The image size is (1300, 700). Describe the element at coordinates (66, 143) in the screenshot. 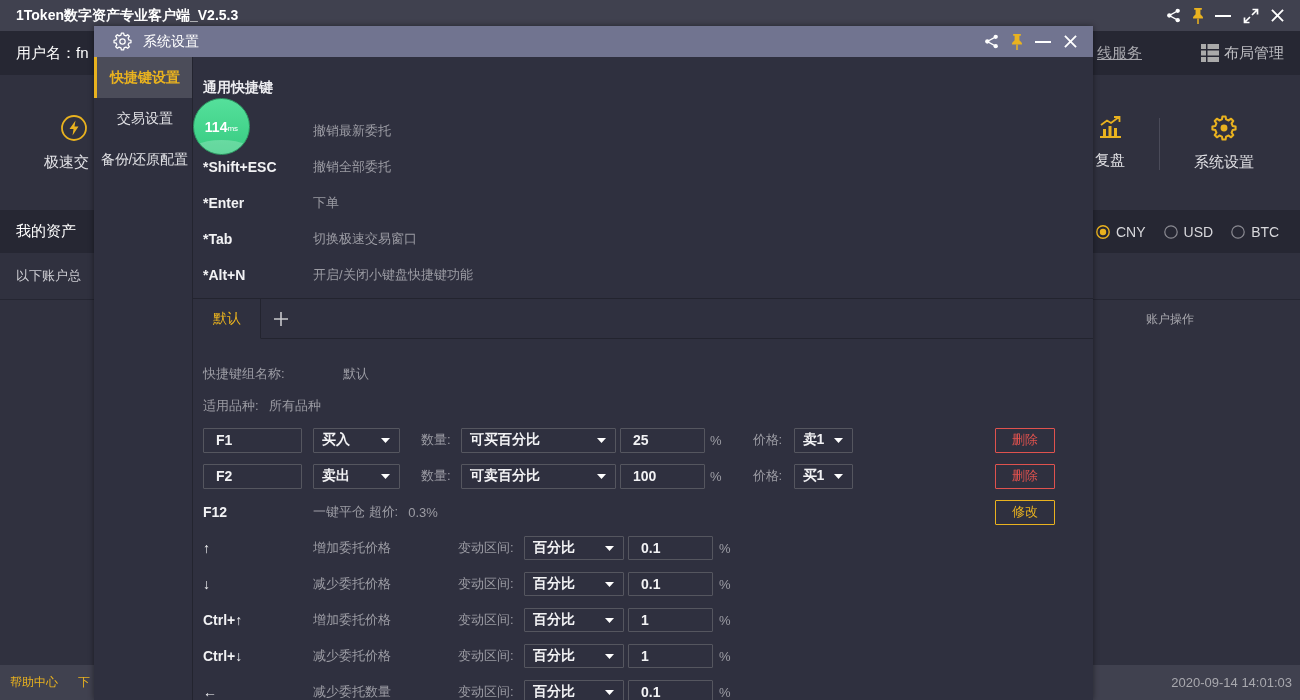

I see `toolbar-button: 极速交` at that location.